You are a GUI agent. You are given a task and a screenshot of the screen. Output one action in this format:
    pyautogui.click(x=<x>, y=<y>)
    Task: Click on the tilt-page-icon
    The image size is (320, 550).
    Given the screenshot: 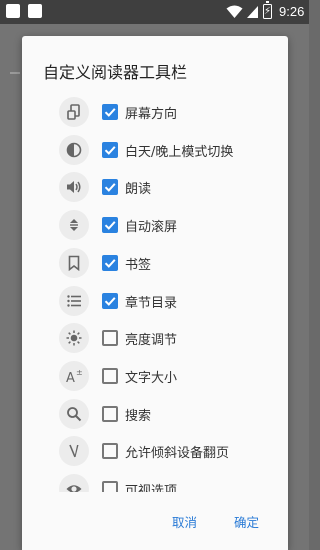 What is the action you would take?
    pyautogui.click(x=74, y=451)
    